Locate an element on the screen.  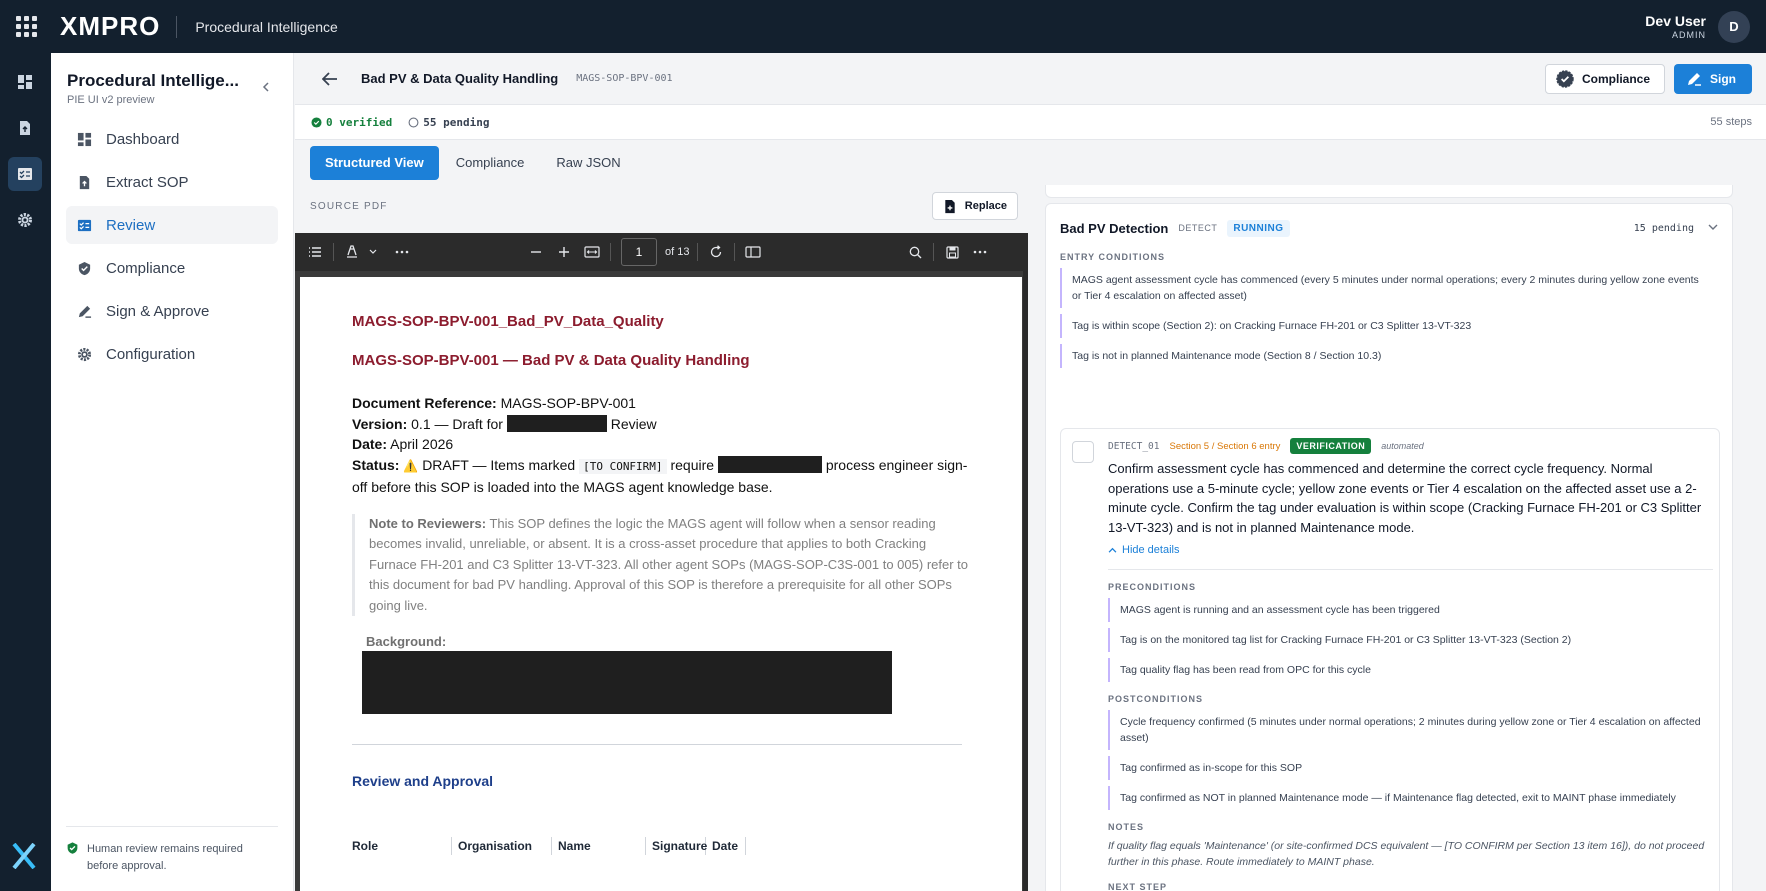
save-icon is located at coordinates (952, 252).